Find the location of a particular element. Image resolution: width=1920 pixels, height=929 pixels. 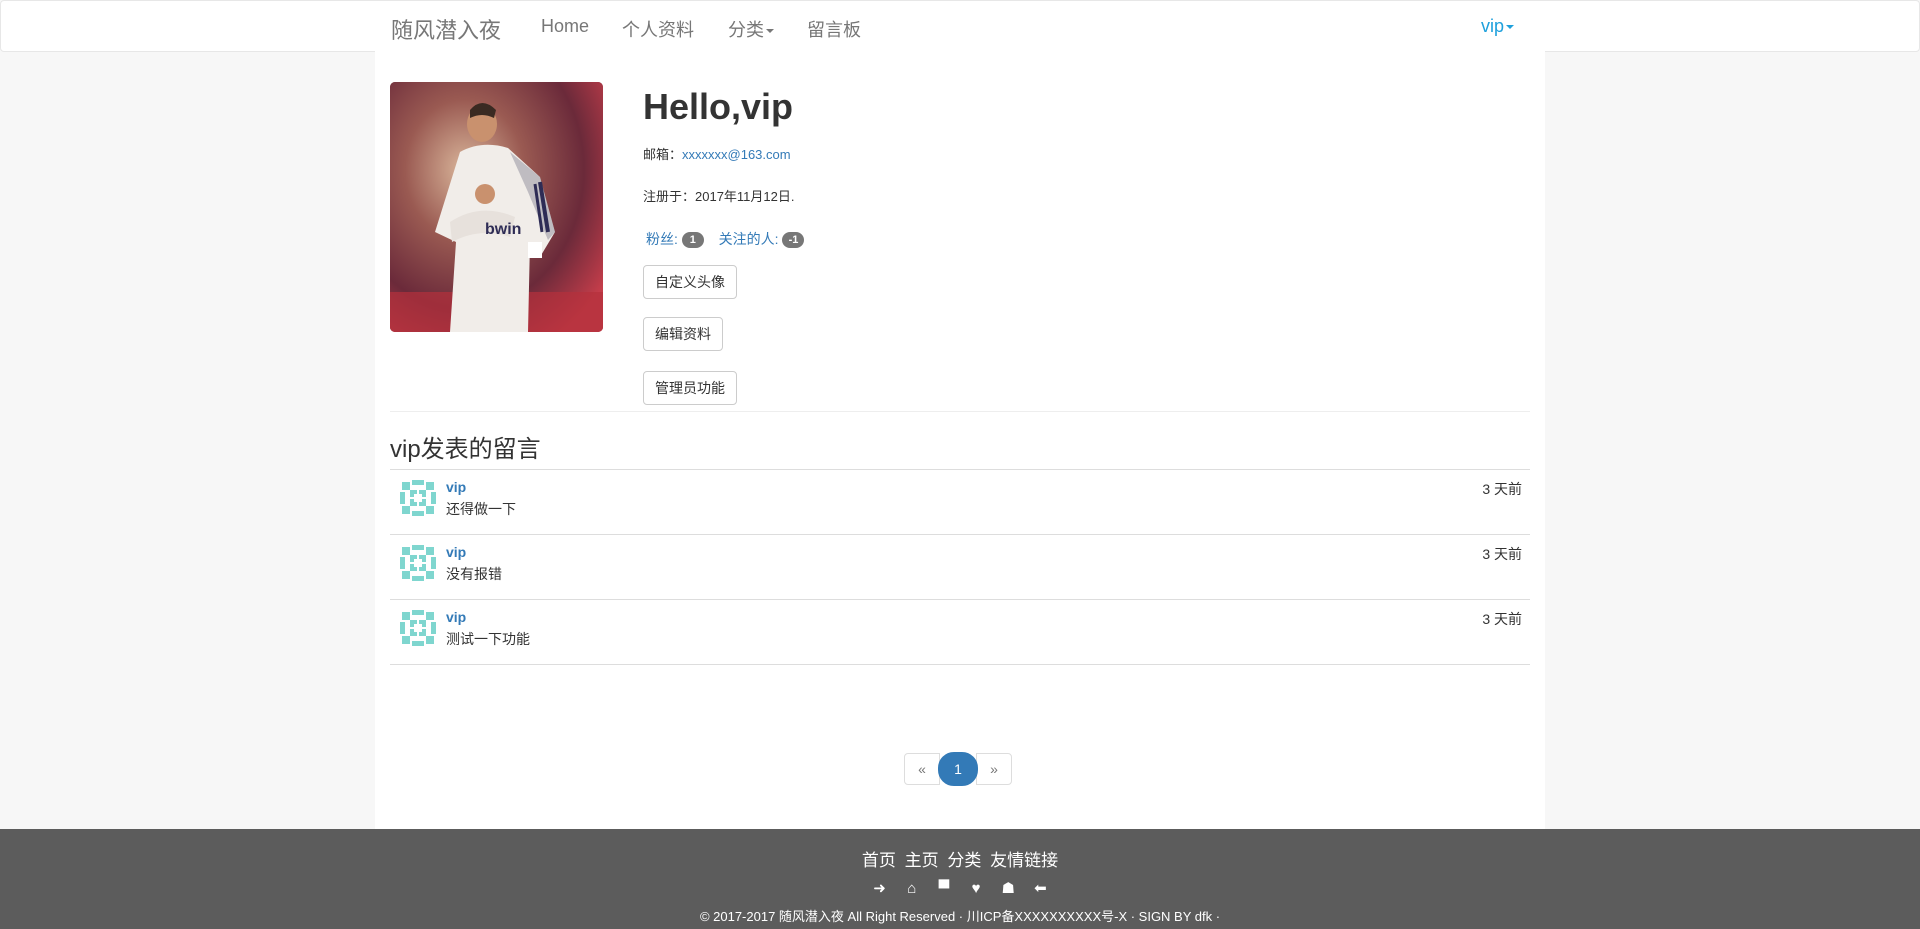

profile-avatar: bwin is located at coordinates (496, 207).